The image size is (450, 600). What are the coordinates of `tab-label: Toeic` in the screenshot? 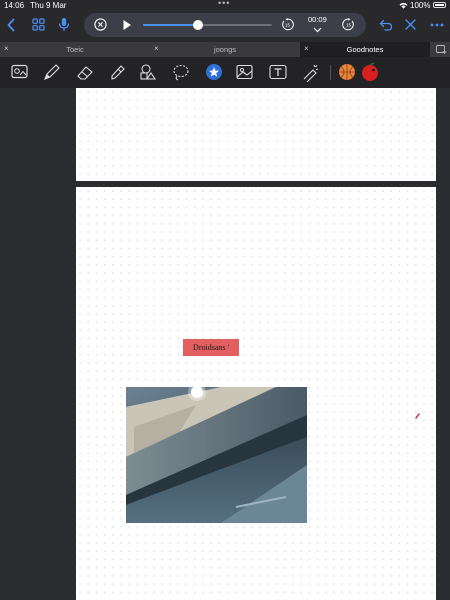 It's located at (75, 49).